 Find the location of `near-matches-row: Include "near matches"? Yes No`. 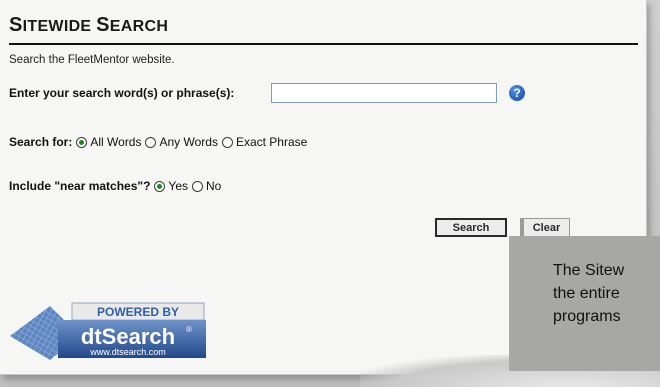

near-matches-row: Include "near matches"? Yes No is located at coordinates (115, 186).